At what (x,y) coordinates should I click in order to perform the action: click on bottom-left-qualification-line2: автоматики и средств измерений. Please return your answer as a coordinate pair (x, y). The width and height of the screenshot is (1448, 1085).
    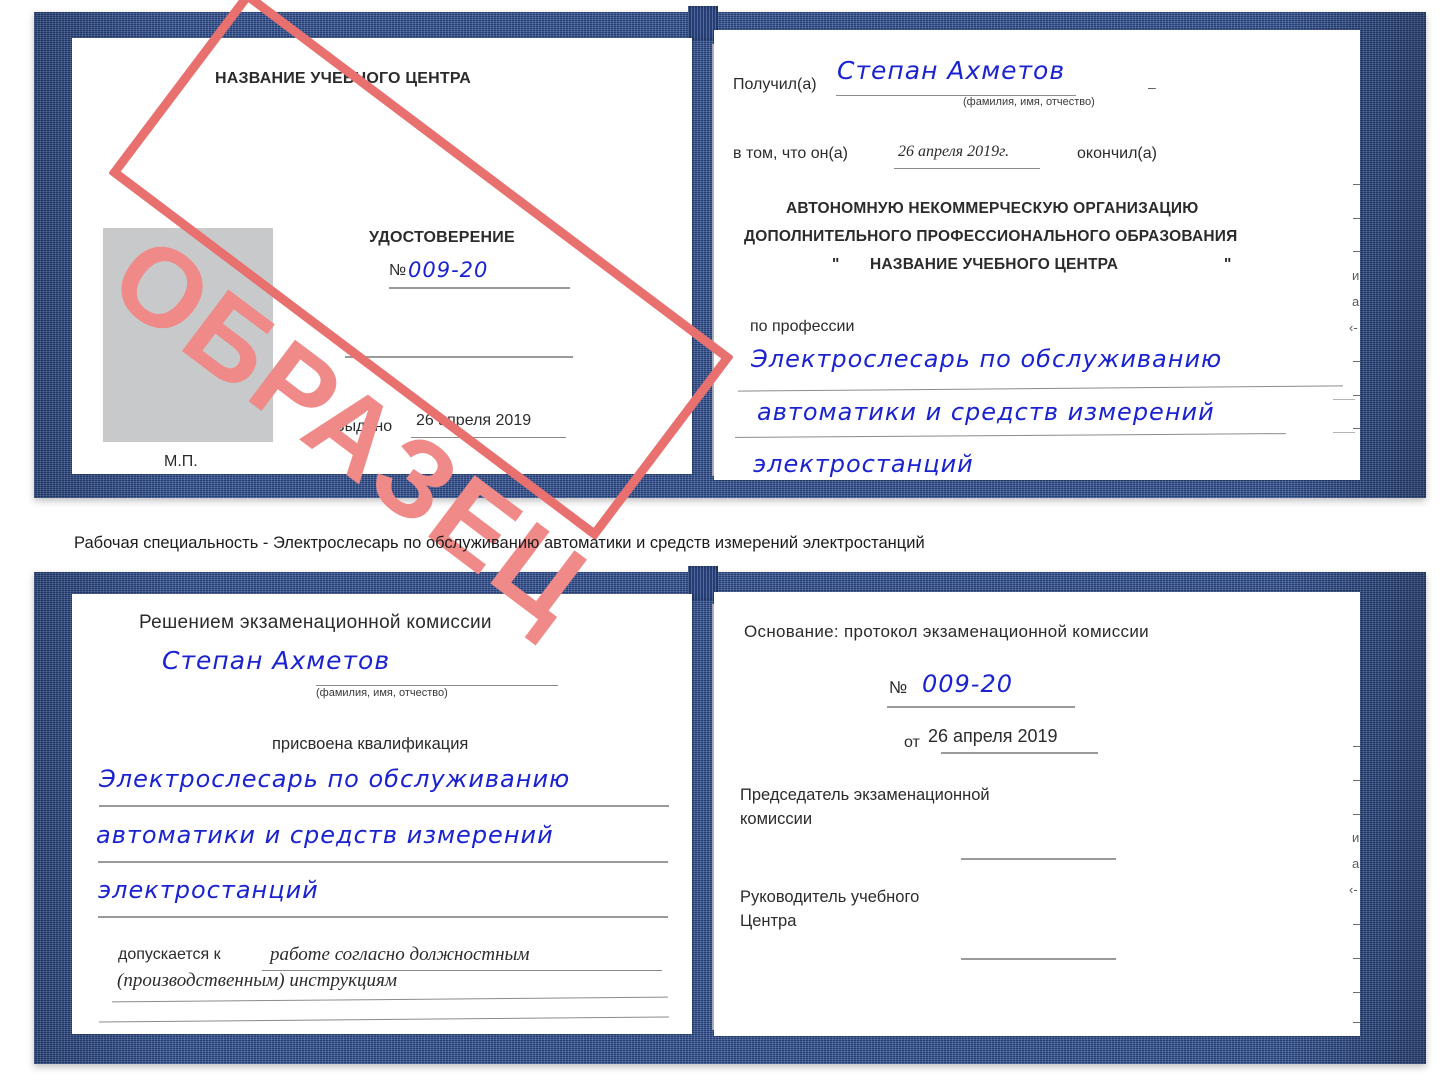
    Looking at the image, I should click on (325, 835).